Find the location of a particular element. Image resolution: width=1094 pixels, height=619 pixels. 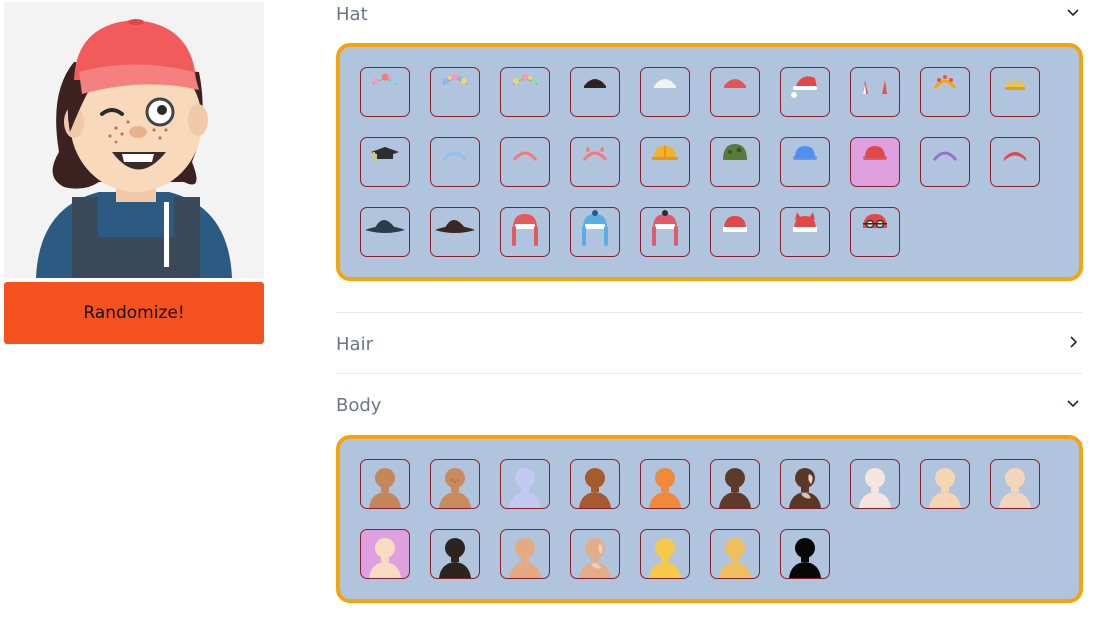

option-tile-beanie-black is located at coordinates (595, 92).